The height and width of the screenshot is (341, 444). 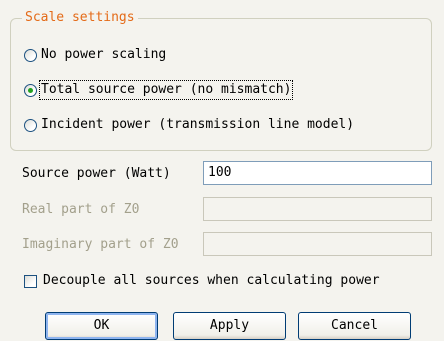 I want to click on apply-button: Apply, so click(x=229, y=326).